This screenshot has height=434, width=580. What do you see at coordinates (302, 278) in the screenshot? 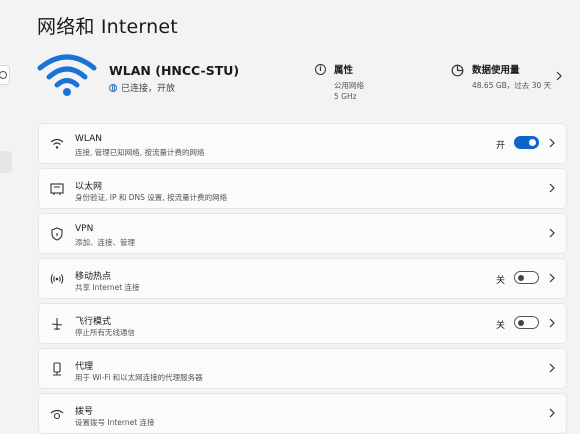
I see `settings-row: 移动热点 共享 Internet 连接 关` at bounding box center [302, 278].